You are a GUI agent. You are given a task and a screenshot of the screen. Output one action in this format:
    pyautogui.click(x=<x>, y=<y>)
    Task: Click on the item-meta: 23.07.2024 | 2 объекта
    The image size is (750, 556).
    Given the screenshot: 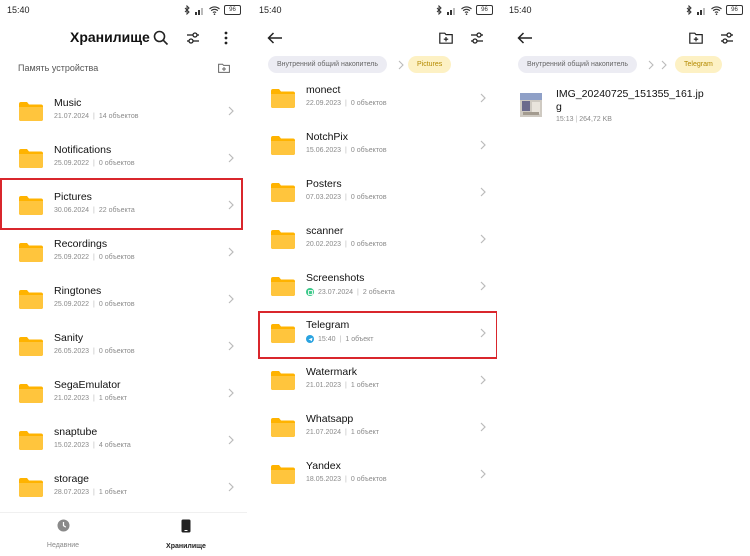 What is the action you would take?
    pyautogui.click(x=350, y=292)
    